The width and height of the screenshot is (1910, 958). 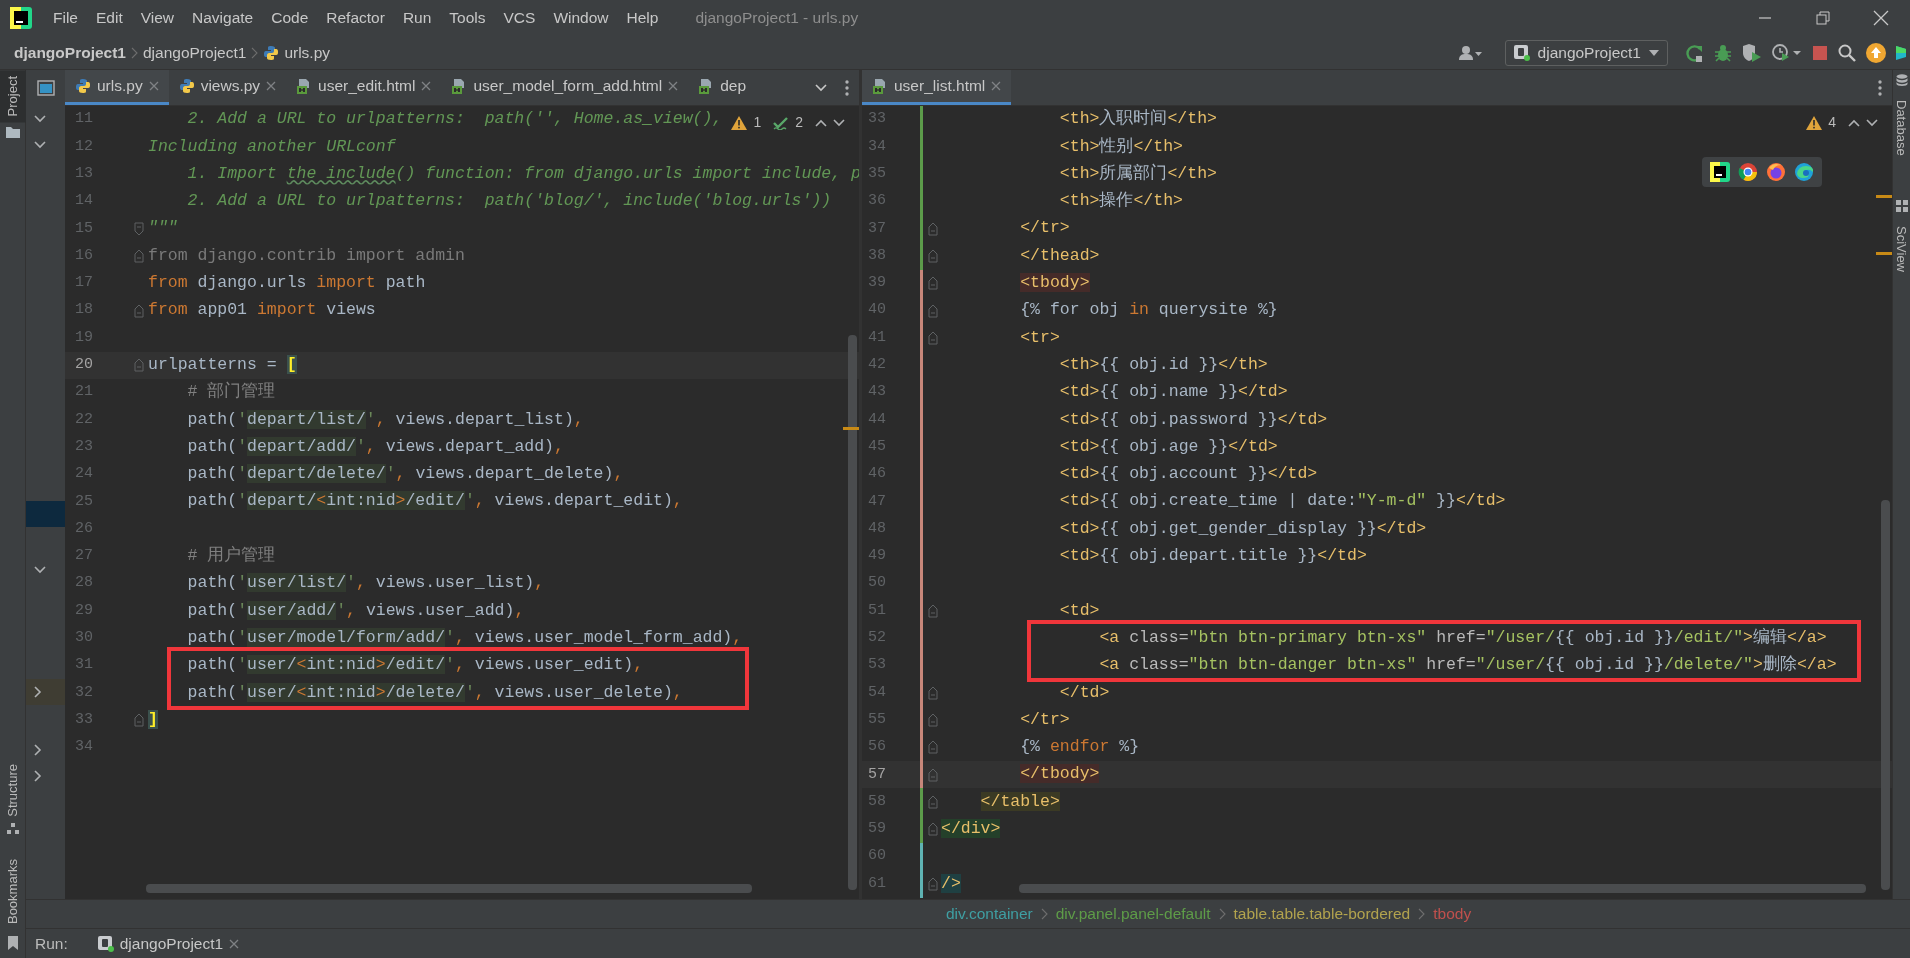 I want to click on file-tab: user_model_form_add.html, so click(x=565, y=87).